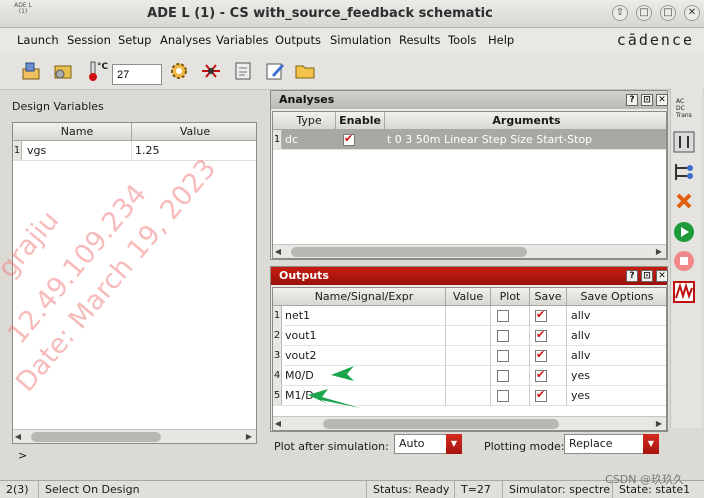 This screenshot has height=498, width=704. I want to click on gear-icon, so click(179, 71).